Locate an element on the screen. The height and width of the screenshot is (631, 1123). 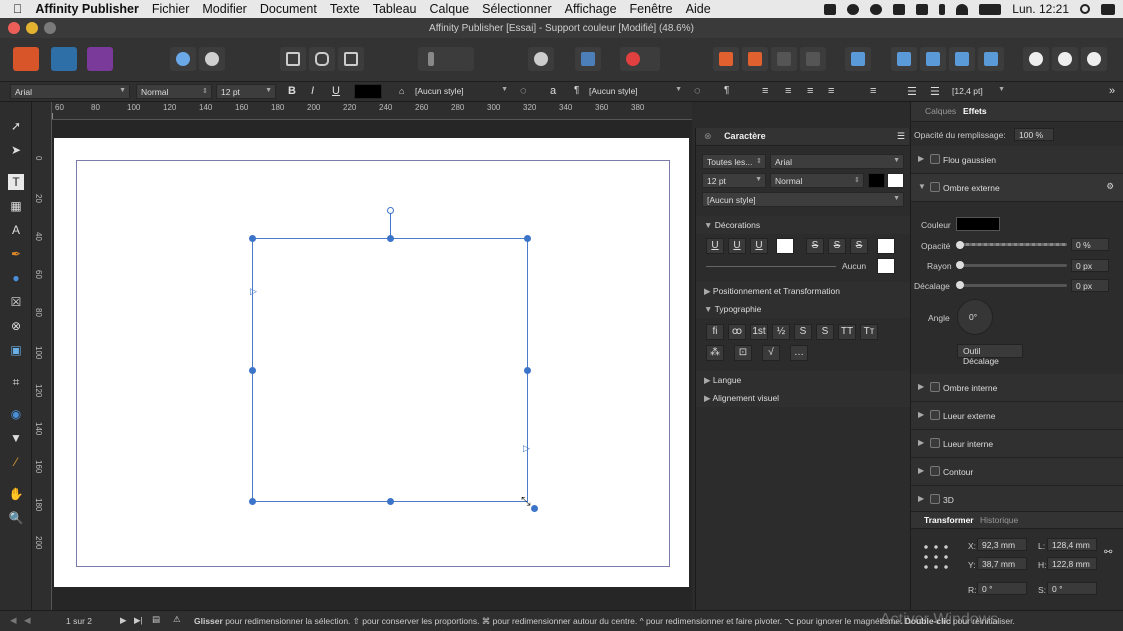
pen-tool-icon: ✒ is located at coordinates (16, 254).